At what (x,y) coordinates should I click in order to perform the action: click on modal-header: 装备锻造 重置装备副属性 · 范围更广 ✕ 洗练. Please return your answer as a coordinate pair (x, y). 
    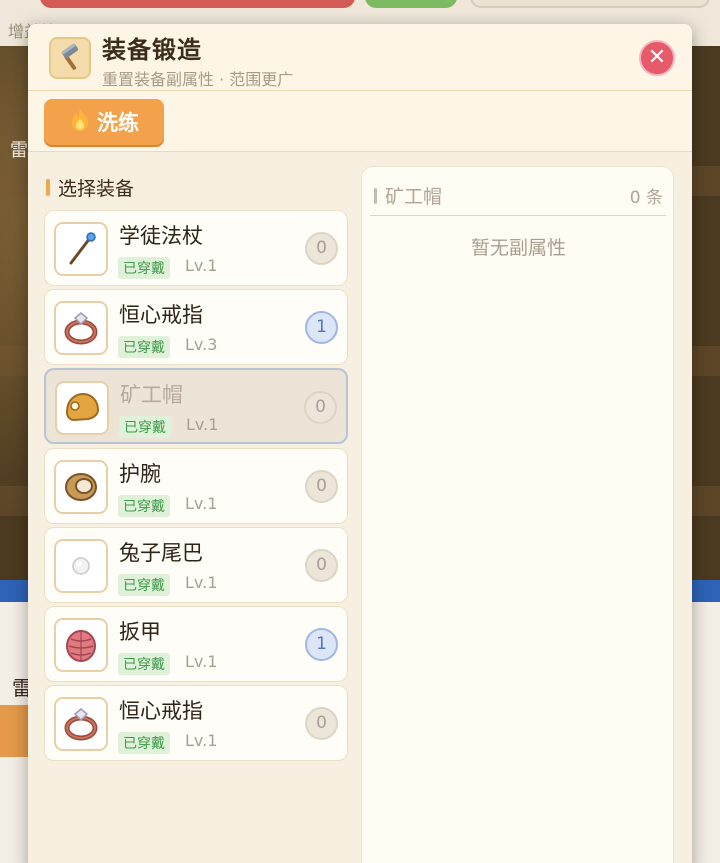
    Looking at the image, I should click on (360, 88).